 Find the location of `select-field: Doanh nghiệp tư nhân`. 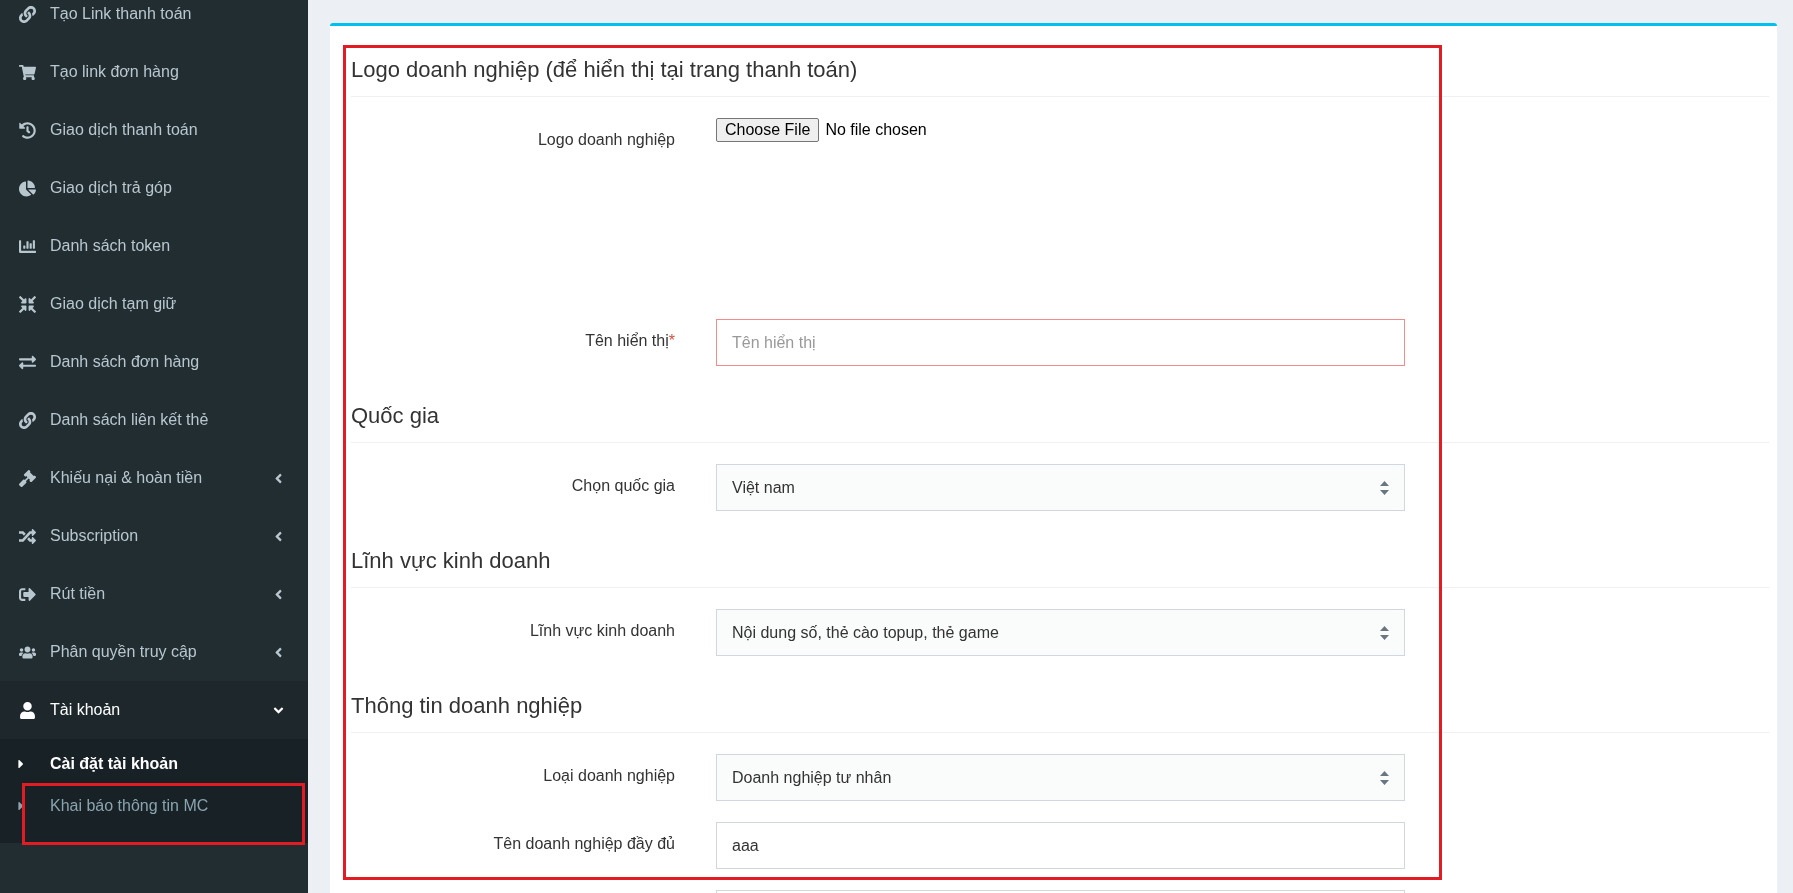

select-field: Doanh nghiệp tư nhân is located at coordinates (1060, 777).